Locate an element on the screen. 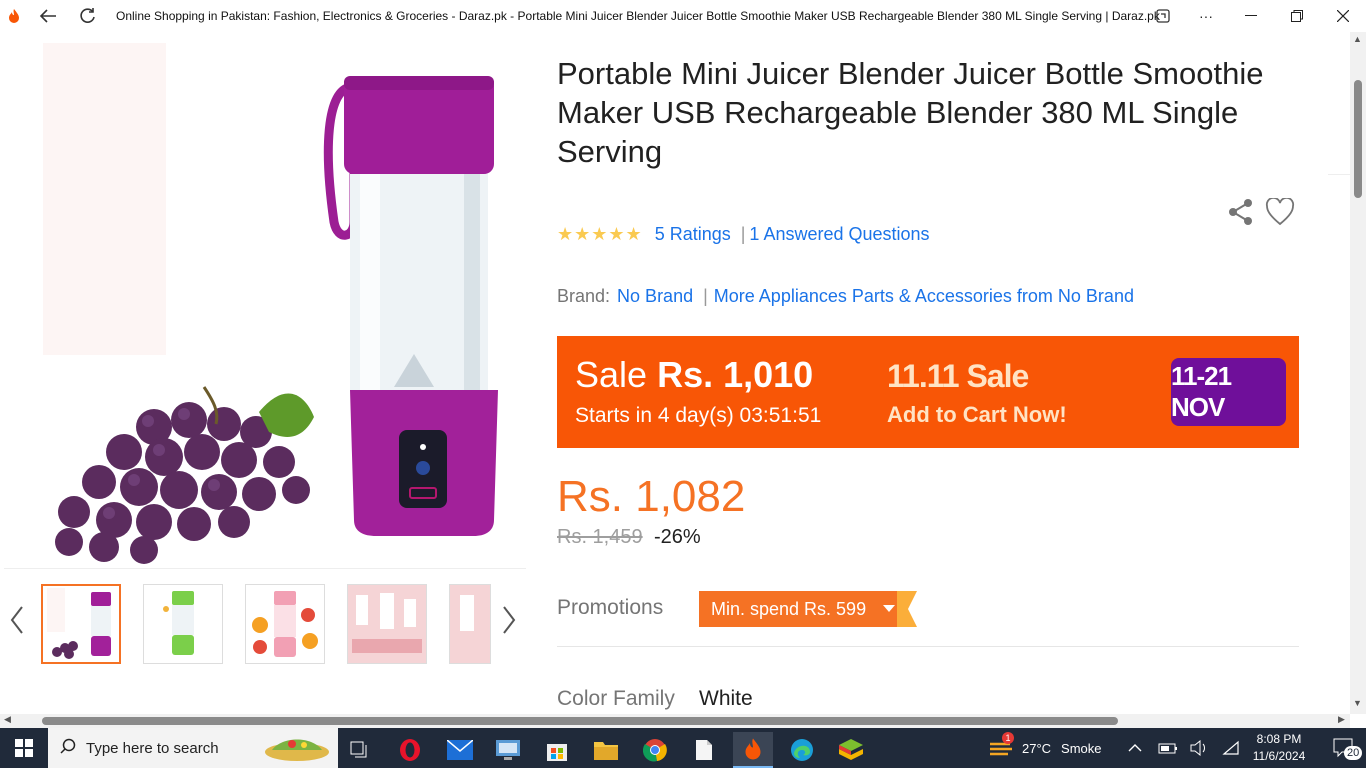  minimize-button is located at coordinates (1251, 16).